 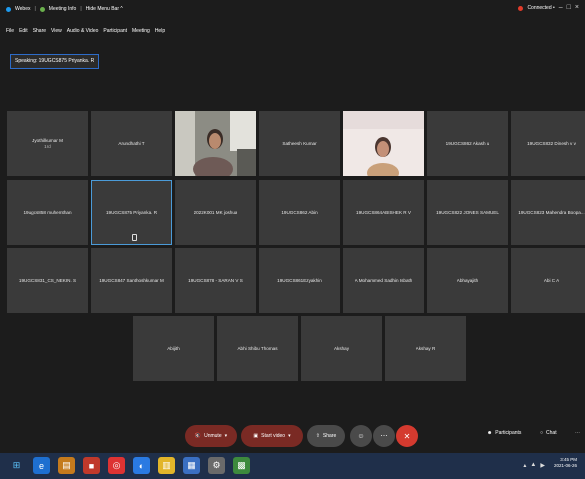 I want to click on participant-tile: 19UGCS822 JONES SAMUEL, so click(x=467, y=212).